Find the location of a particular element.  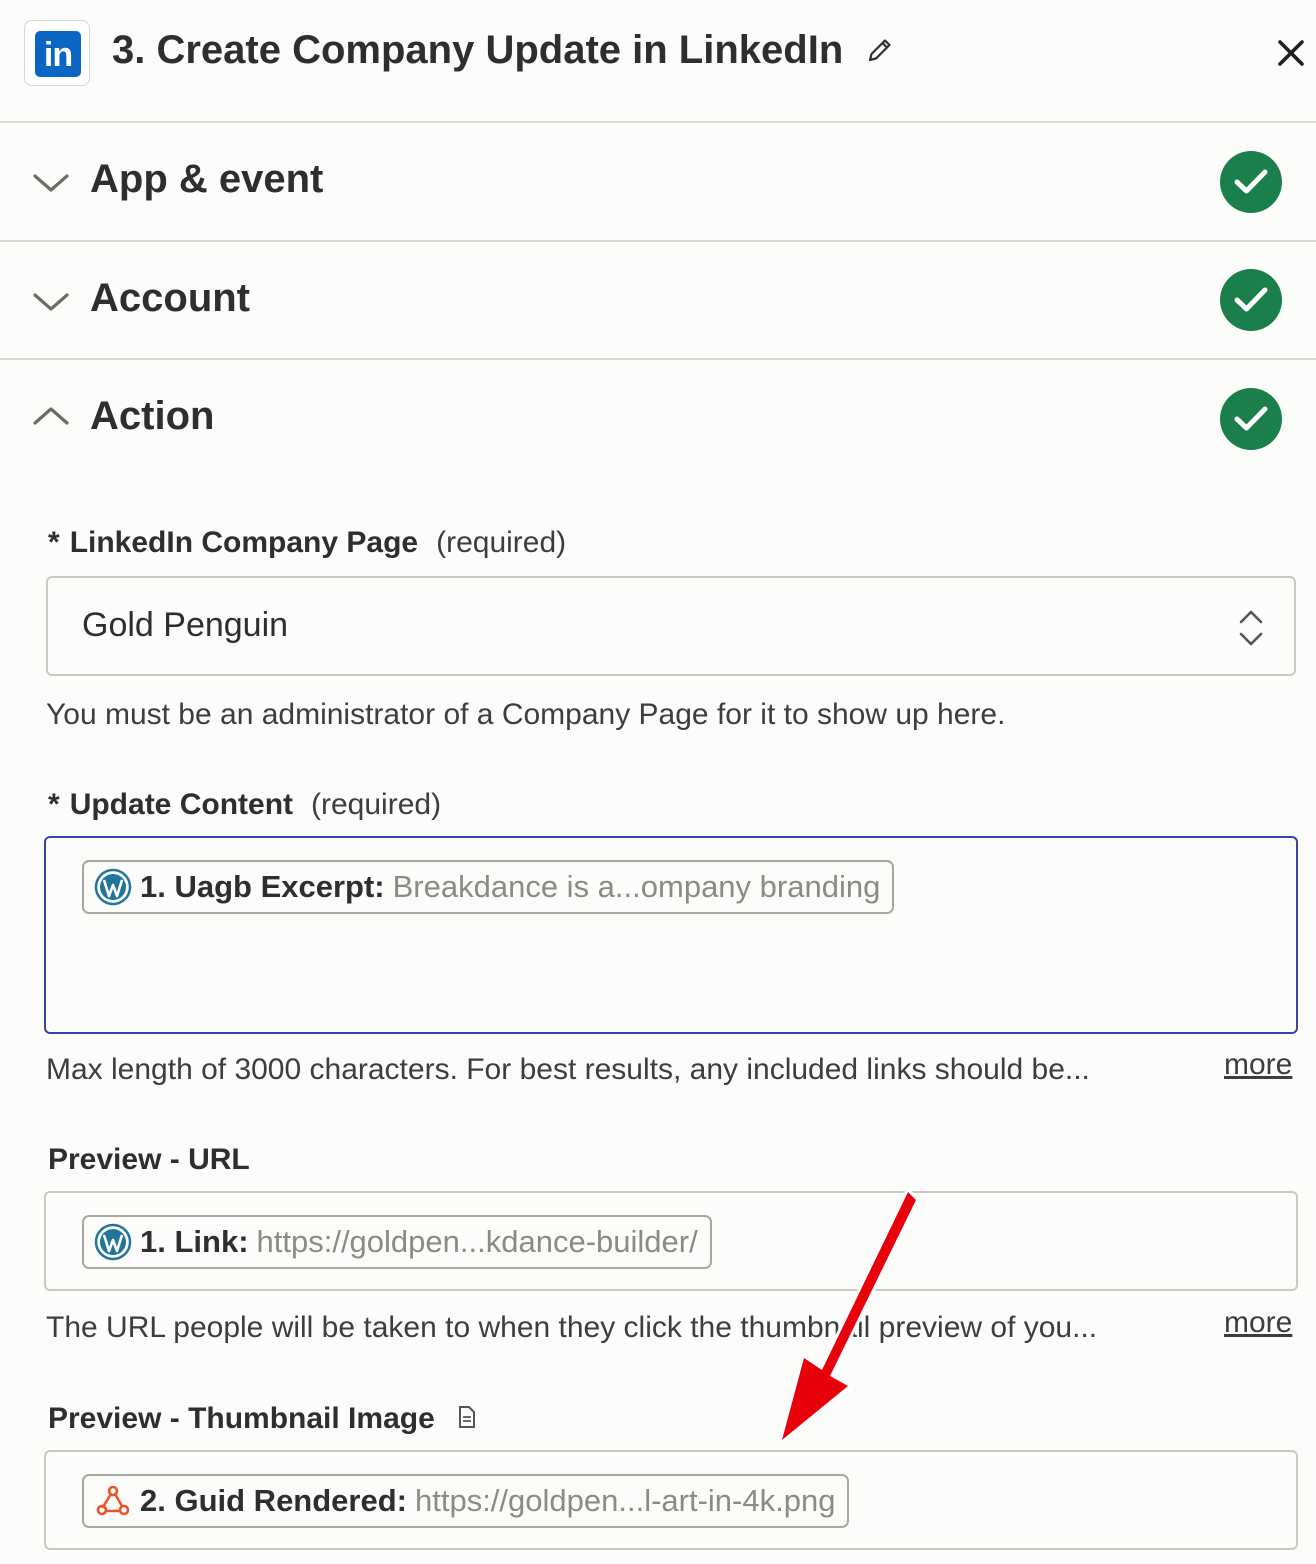

preview-url-label: Preview - URL is located at coordinates (149, 1159).